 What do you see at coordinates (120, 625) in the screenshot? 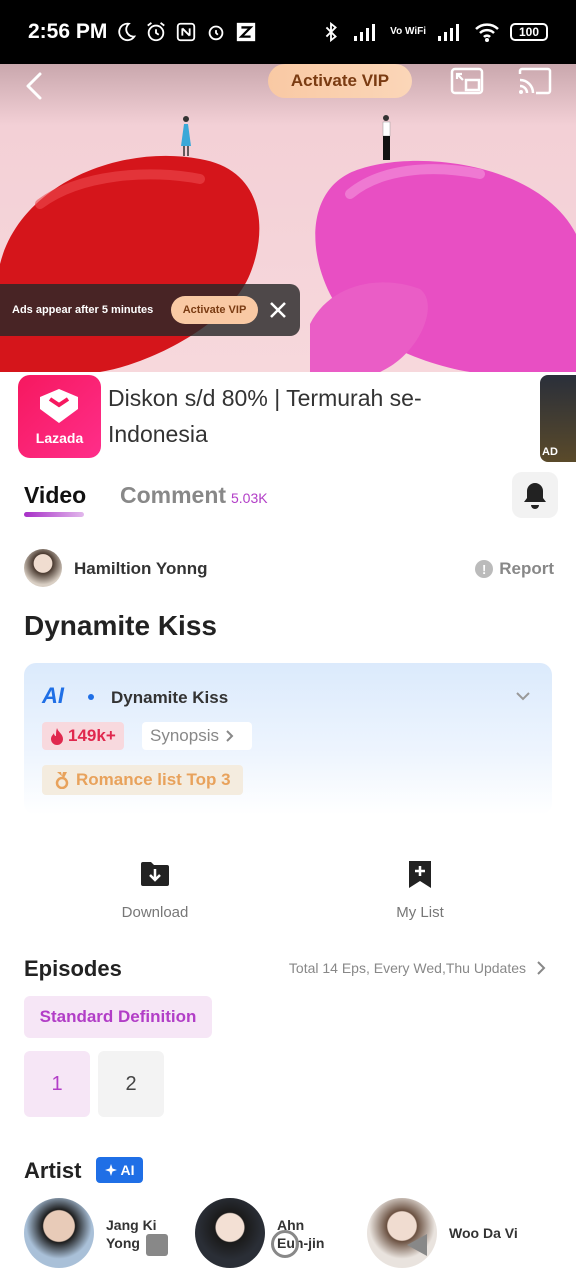
I see `page-title: Dynamite Kiss` at bounding box center [120, 625].